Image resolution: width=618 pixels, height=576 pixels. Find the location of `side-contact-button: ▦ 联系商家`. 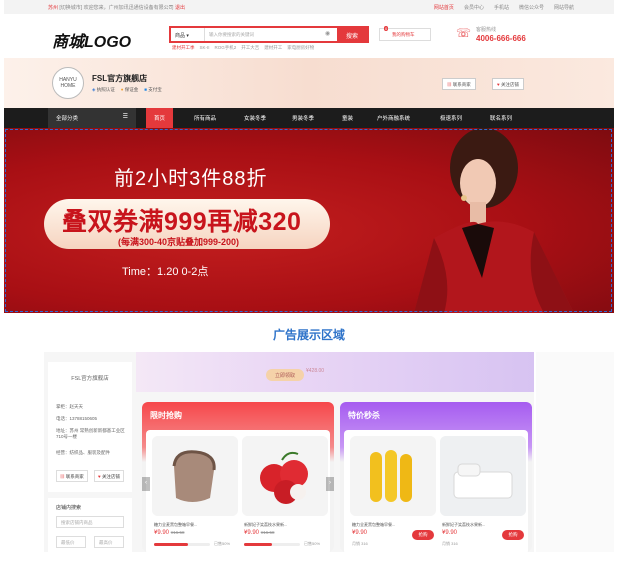

side-contact-button: ▦ 联系商家 is located at coordinates (72, 476).